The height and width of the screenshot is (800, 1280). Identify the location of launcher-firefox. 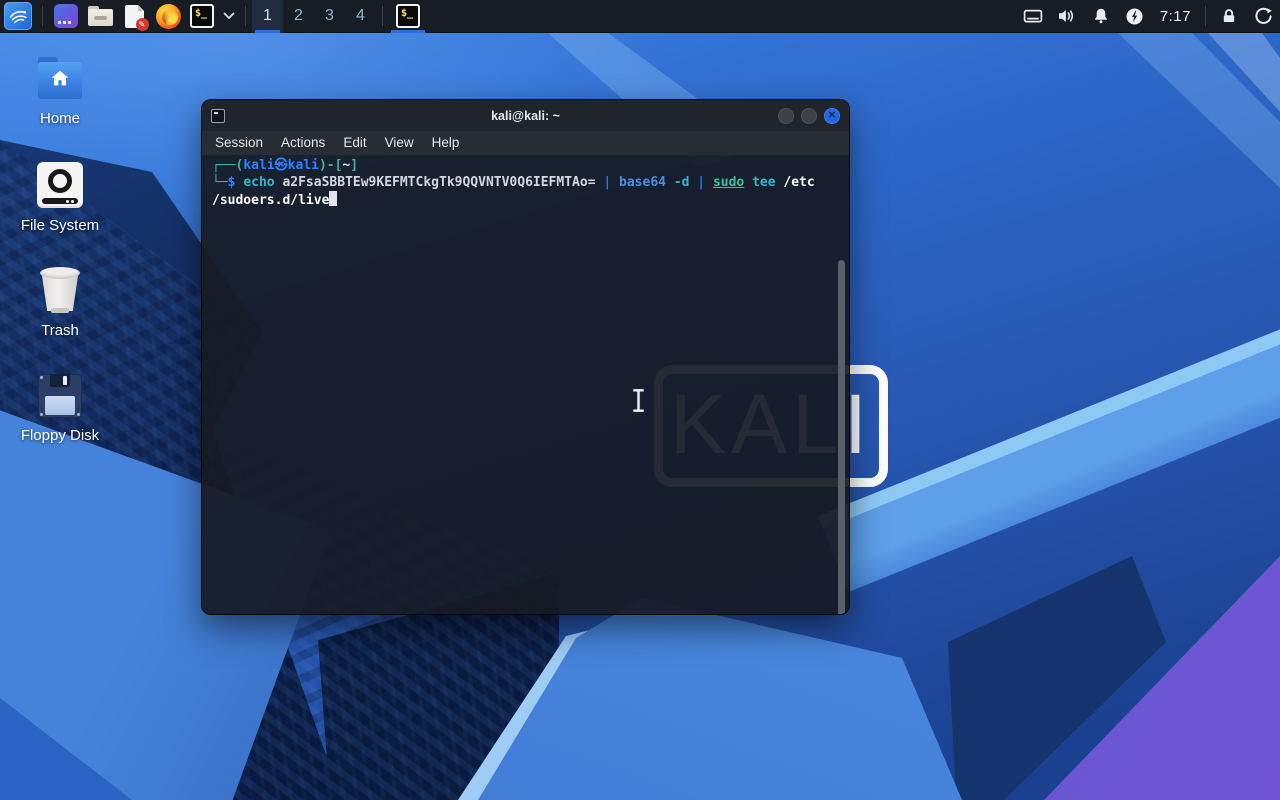
(168, 16).